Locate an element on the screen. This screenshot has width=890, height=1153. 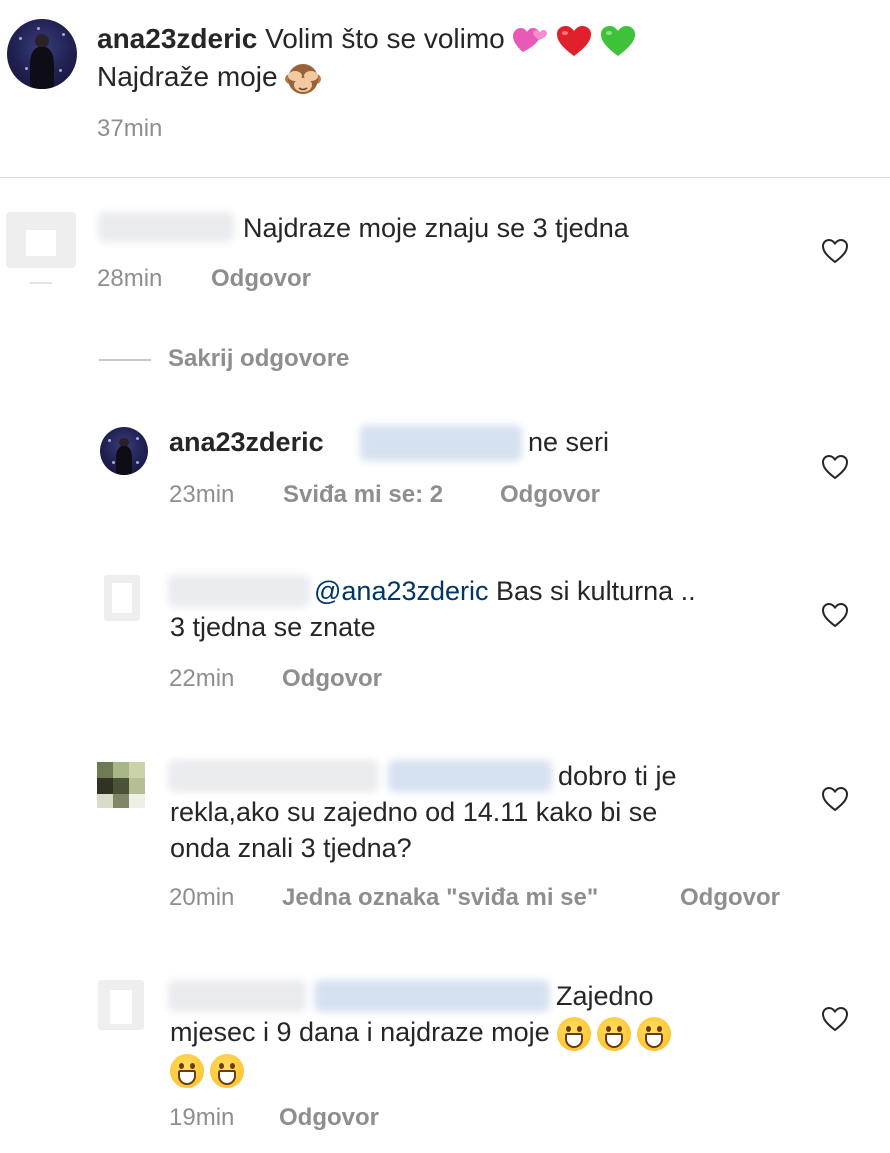
caption-line2: Najdraže moje is located at coordinates (187, 76).